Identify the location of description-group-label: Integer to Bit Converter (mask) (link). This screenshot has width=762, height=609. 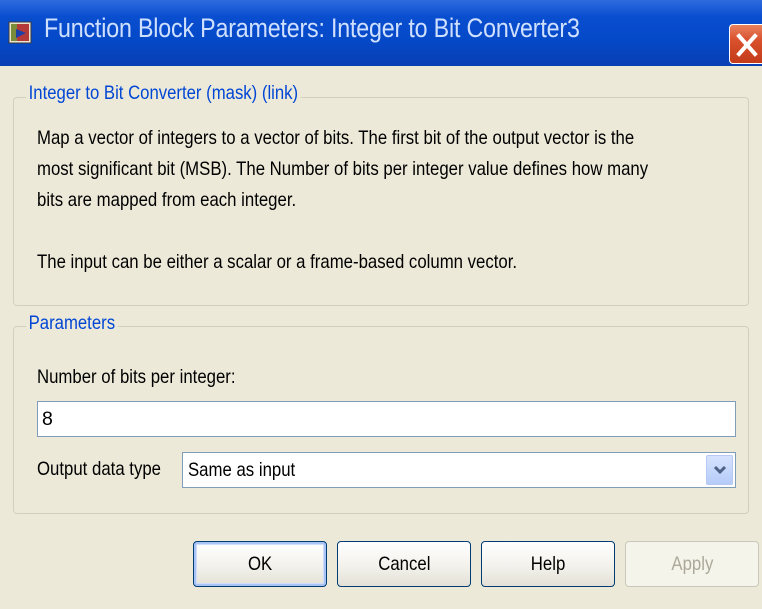
(163, 94).